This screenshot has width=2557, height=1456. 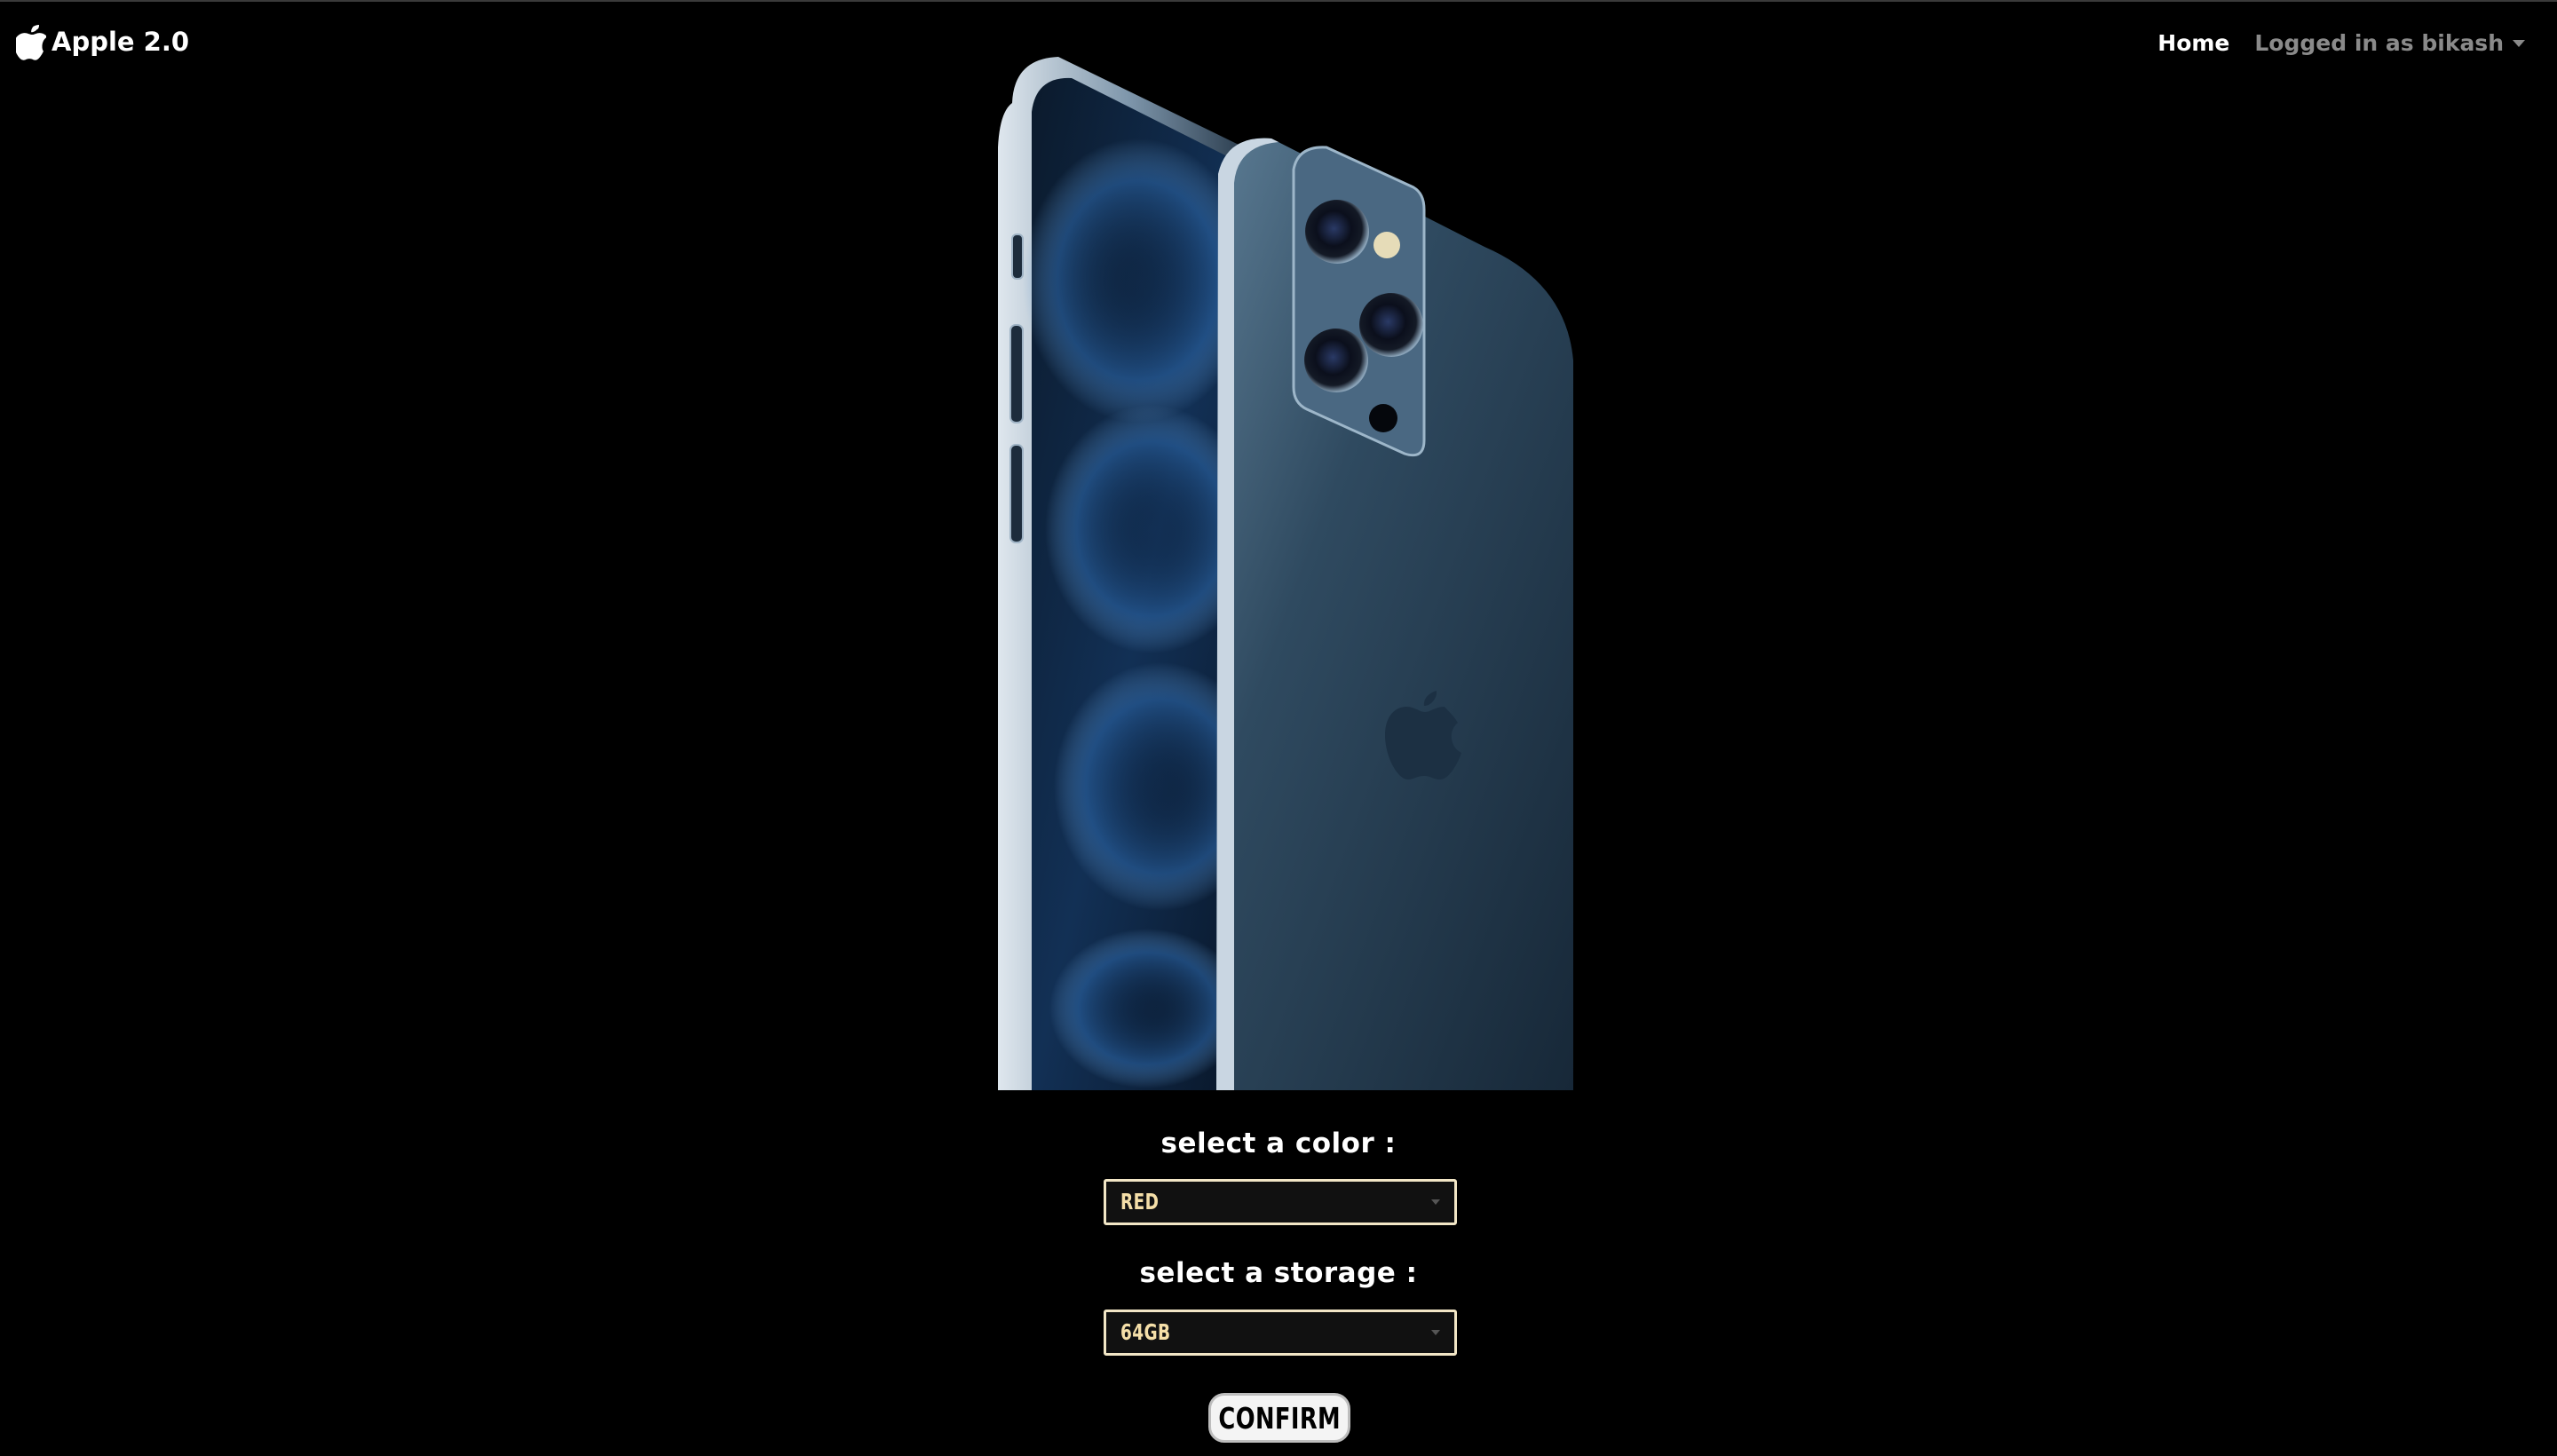 I want to click on color-select: RED, so click(x=1280, y=1202).